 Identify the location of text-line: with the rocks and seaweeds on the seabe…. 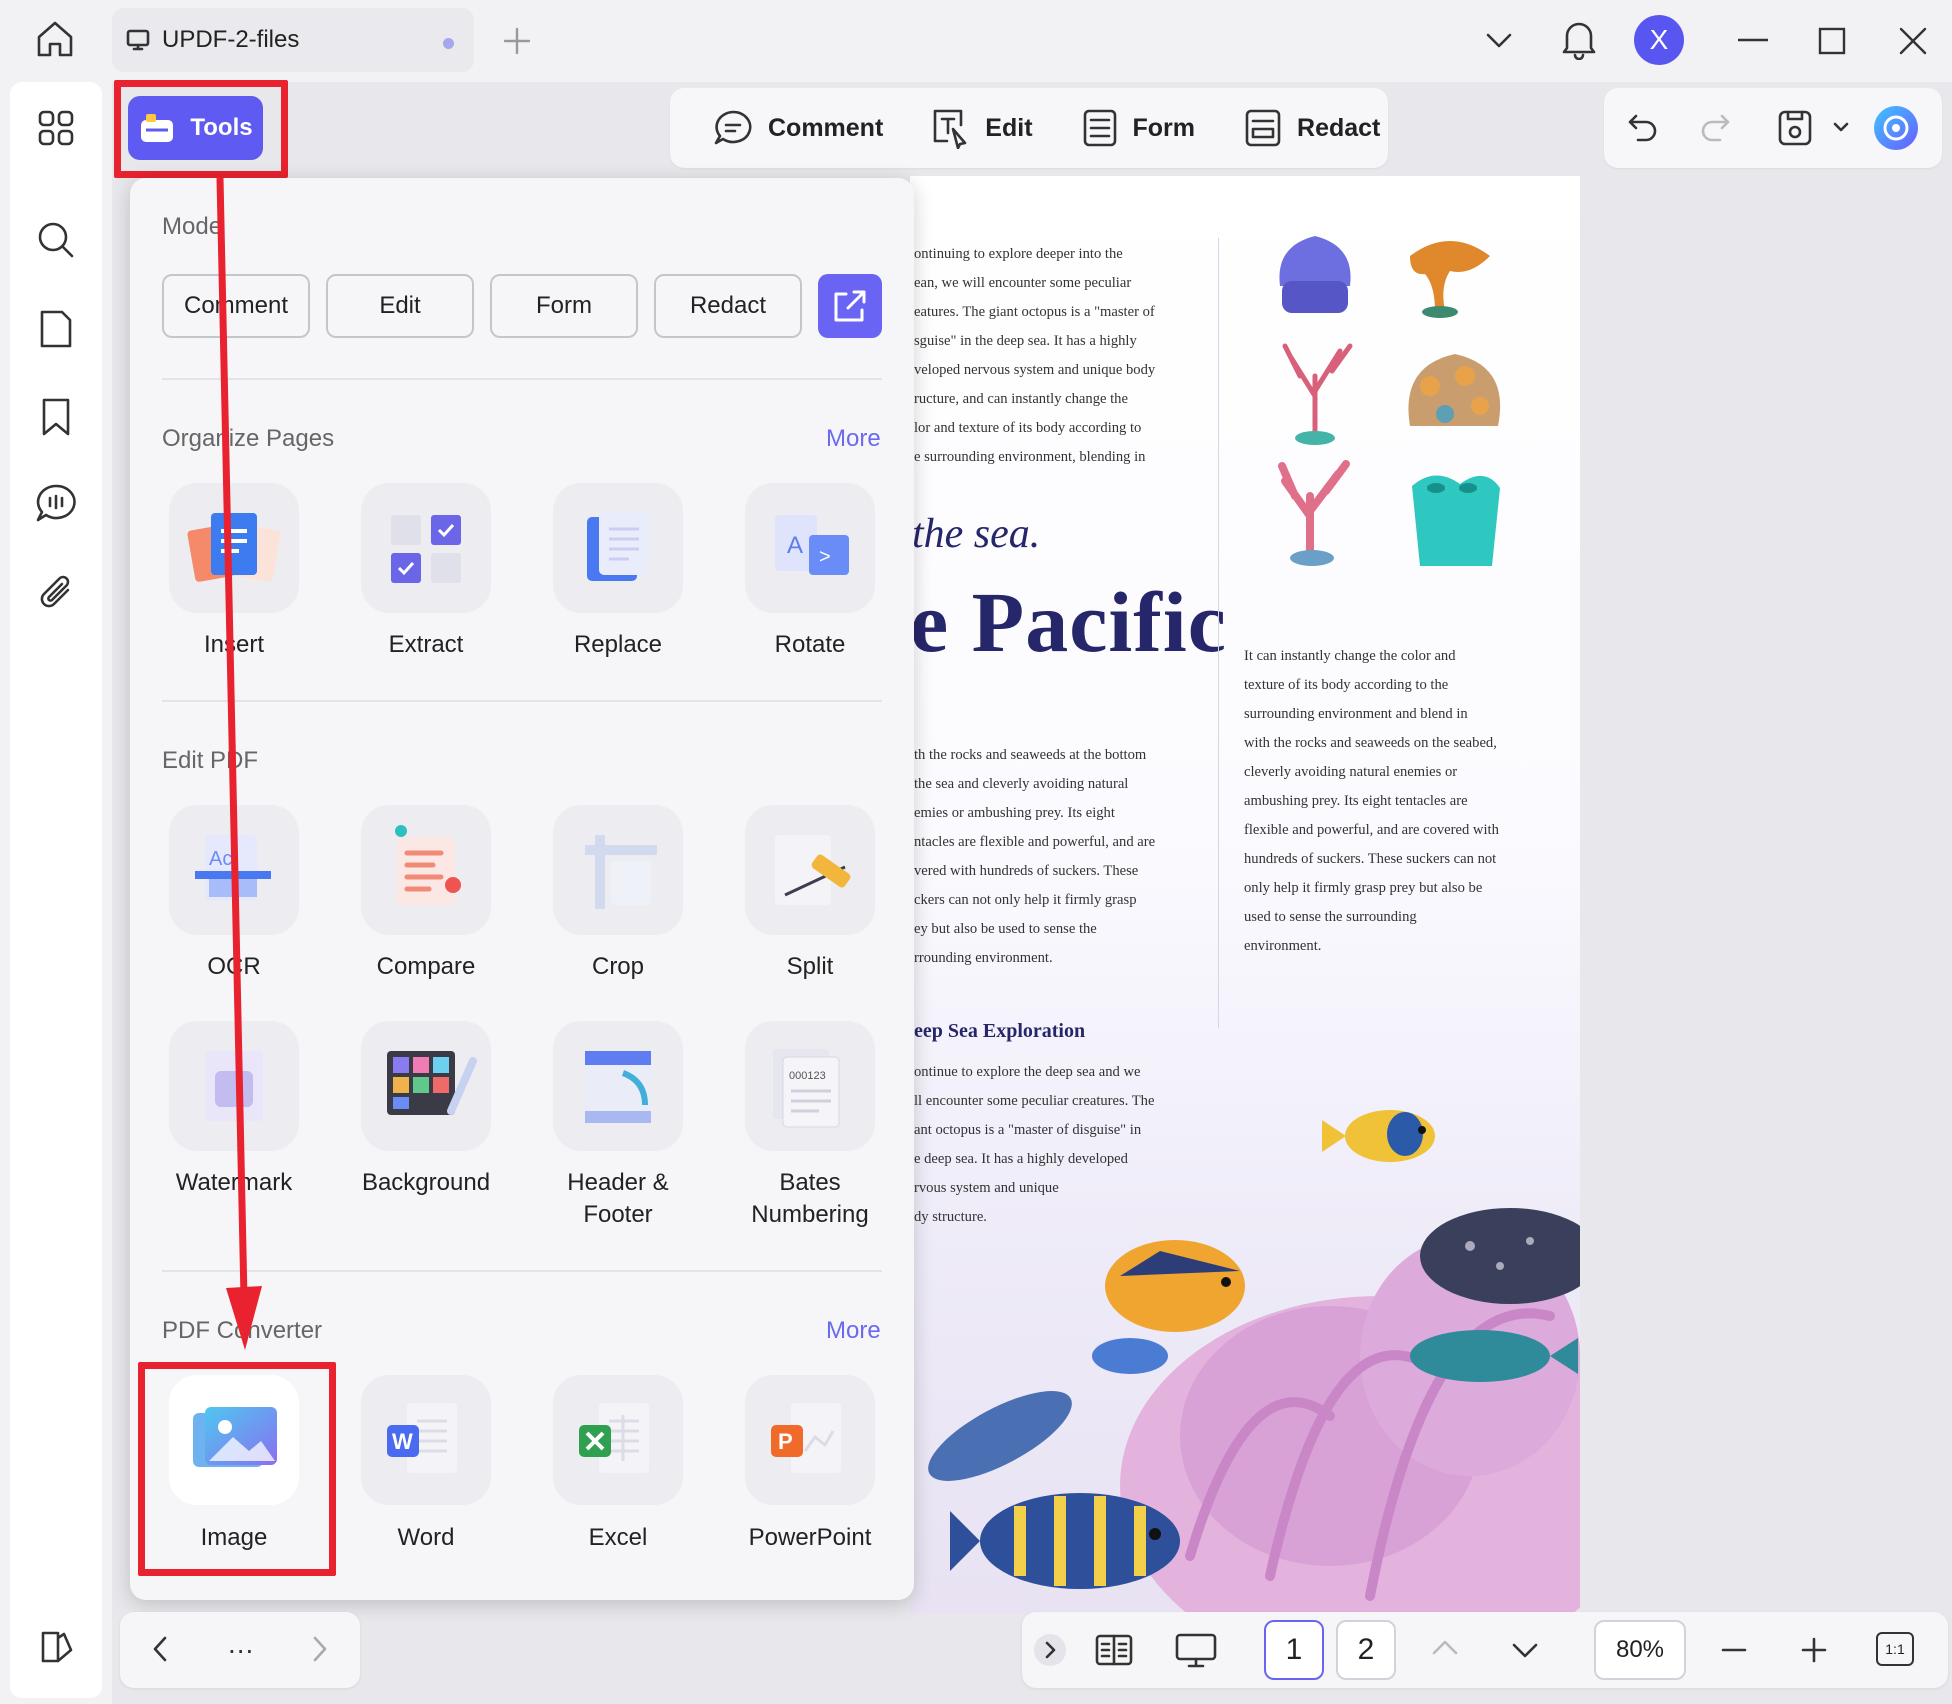
(1370, 743).